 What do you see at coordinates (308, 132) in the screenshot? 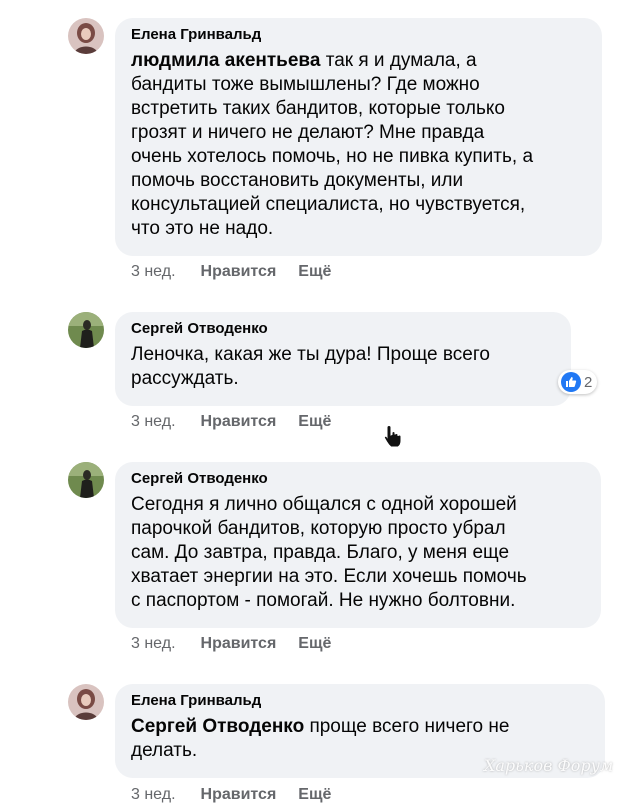
I see `comment-line: грозят и ничего не делают? Мне правда` at bounding box center [308, 132].